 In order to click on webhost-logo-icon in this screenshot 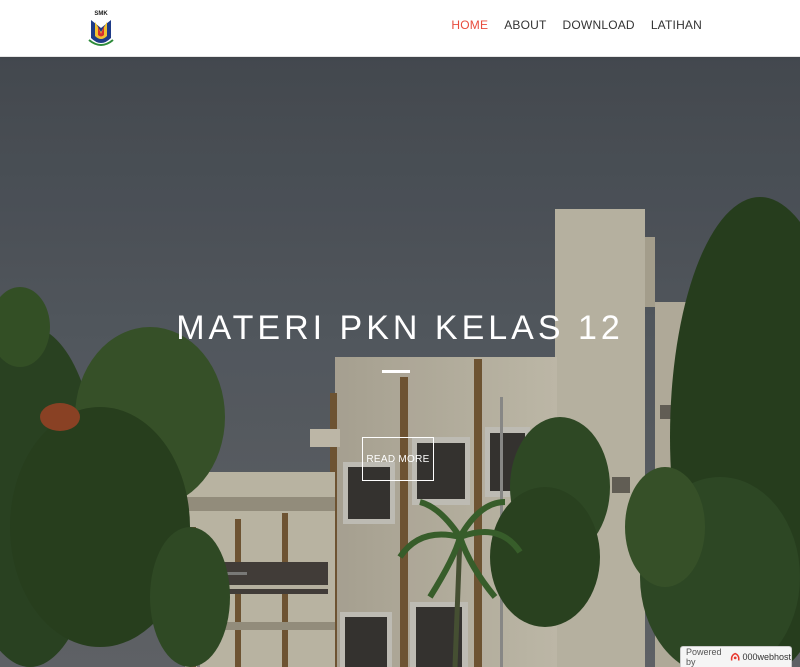, I will do `click(735, 656)`.